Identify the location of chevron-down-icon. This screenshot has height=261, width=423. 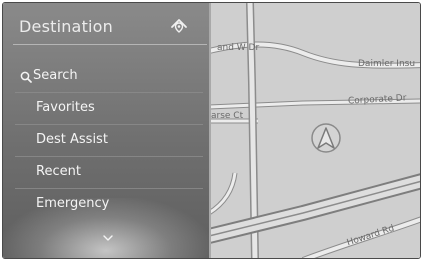
(108, 238).